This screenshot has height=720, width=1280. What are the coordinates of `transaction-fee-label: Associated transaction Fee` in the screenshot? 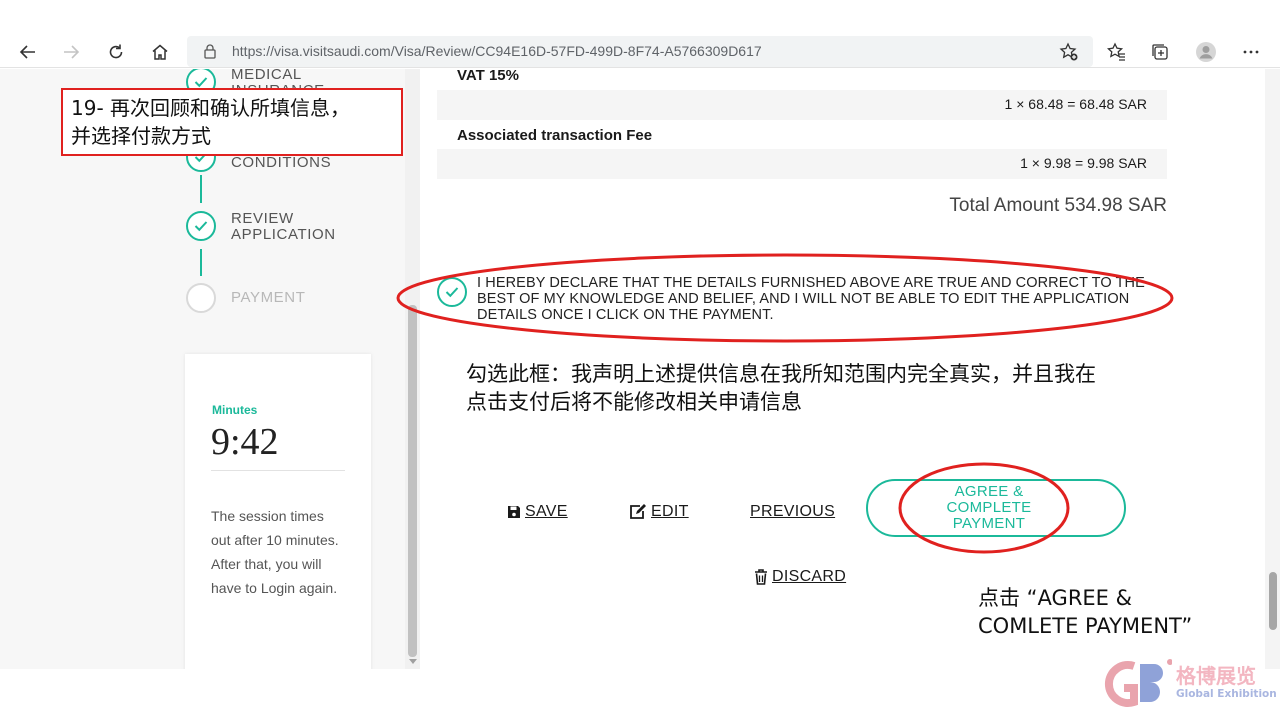 It's located at (555, 135).